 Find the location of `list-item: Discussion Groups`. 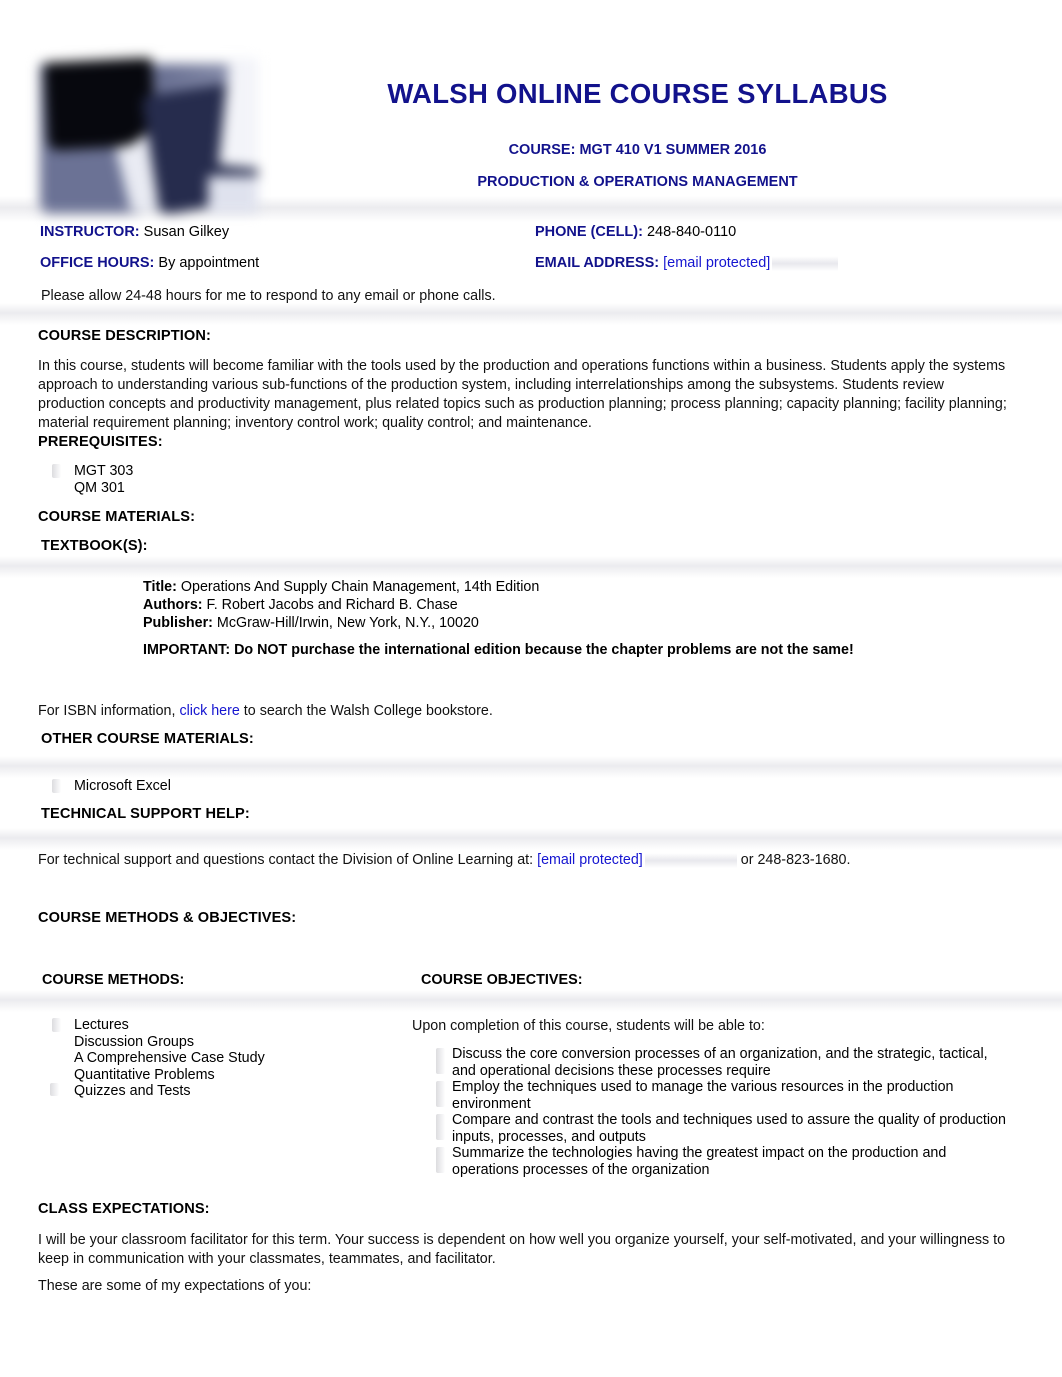

list-item: Discussion Groups is located at coordinates (169, 1042).